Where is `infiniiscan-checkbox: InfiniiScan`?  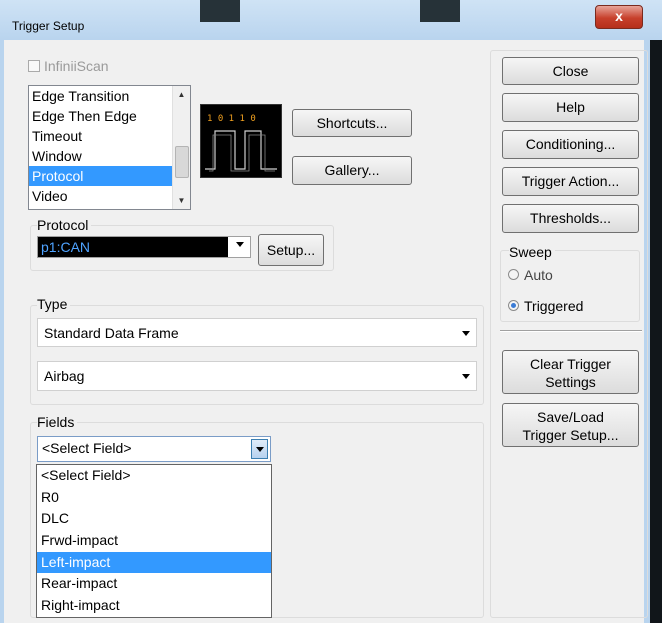
infiniiscan-checkbox: InfiniiScan is located at coordinates (68, 66).